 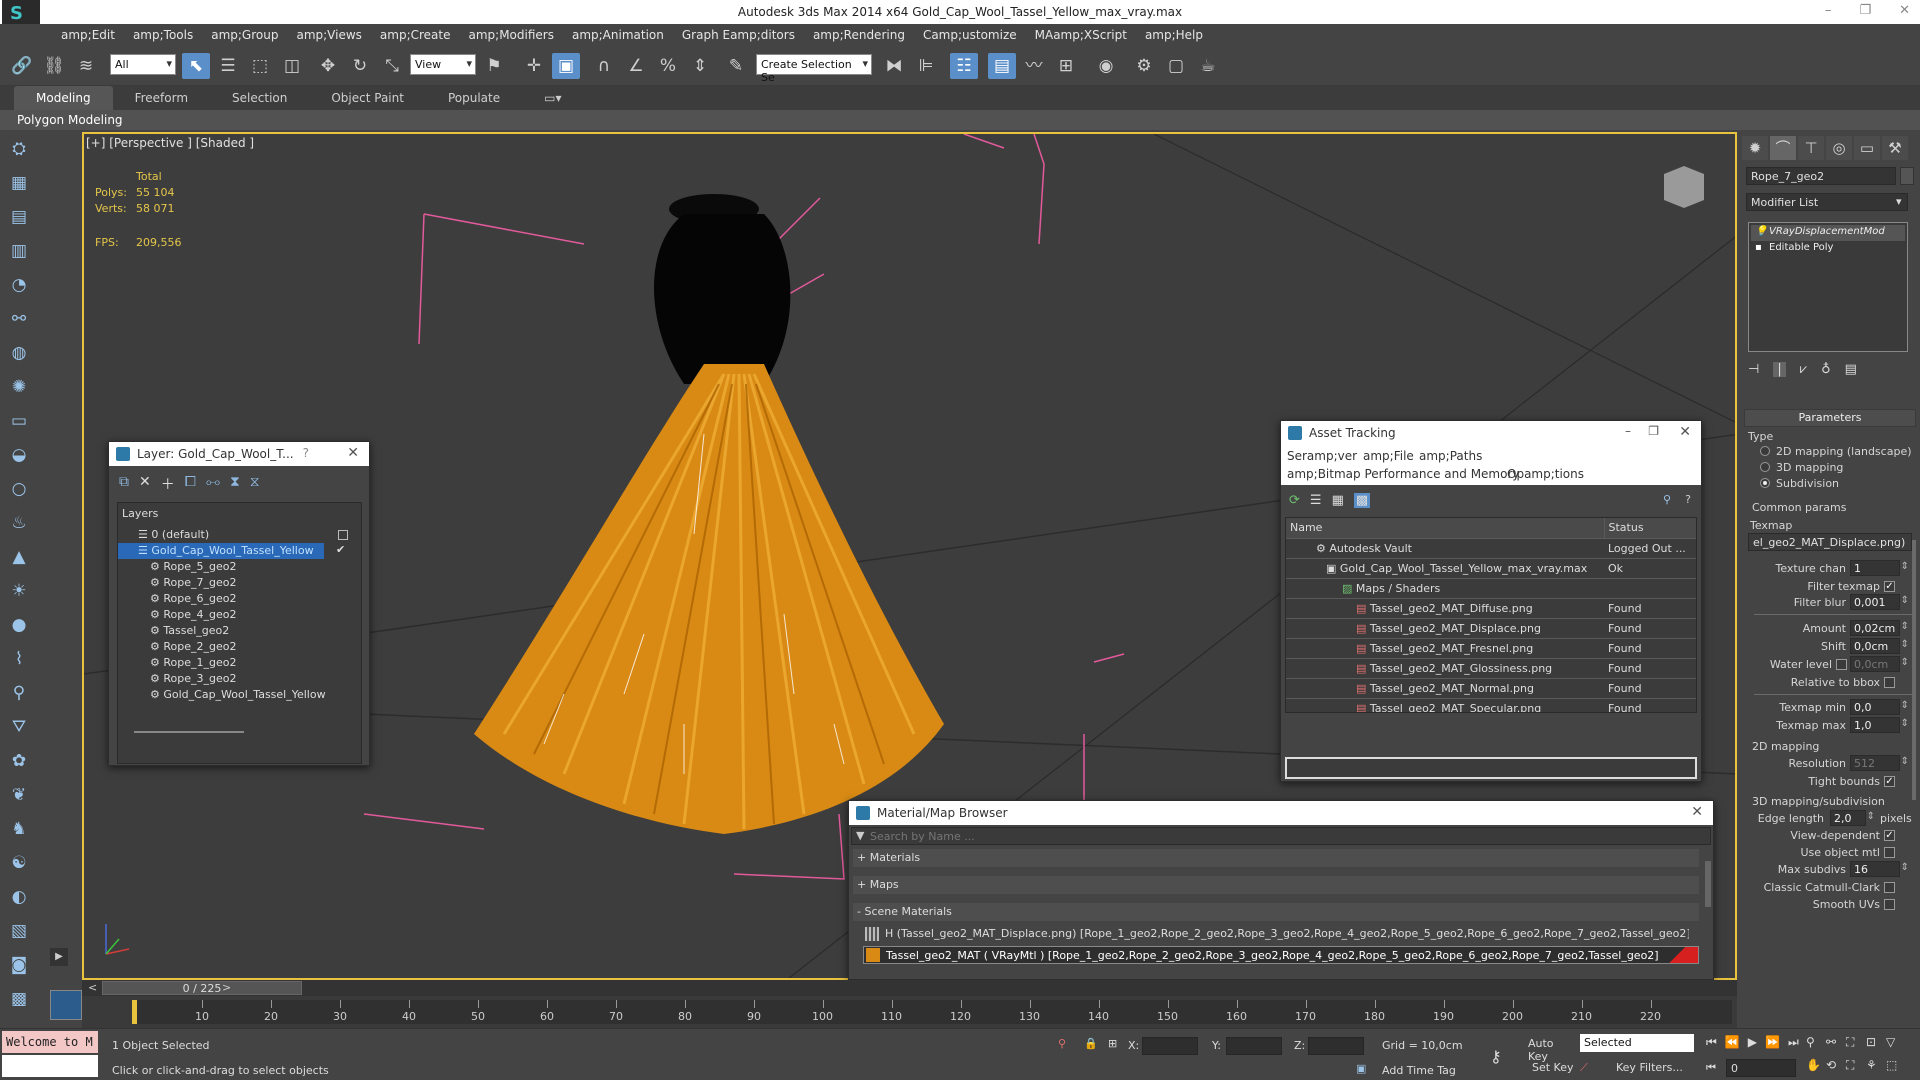 What do you see at coordinates (202, 988) in the screenshot?
I see `time-slider-thumb: 0 / 225` at bounding box center [202, 988].